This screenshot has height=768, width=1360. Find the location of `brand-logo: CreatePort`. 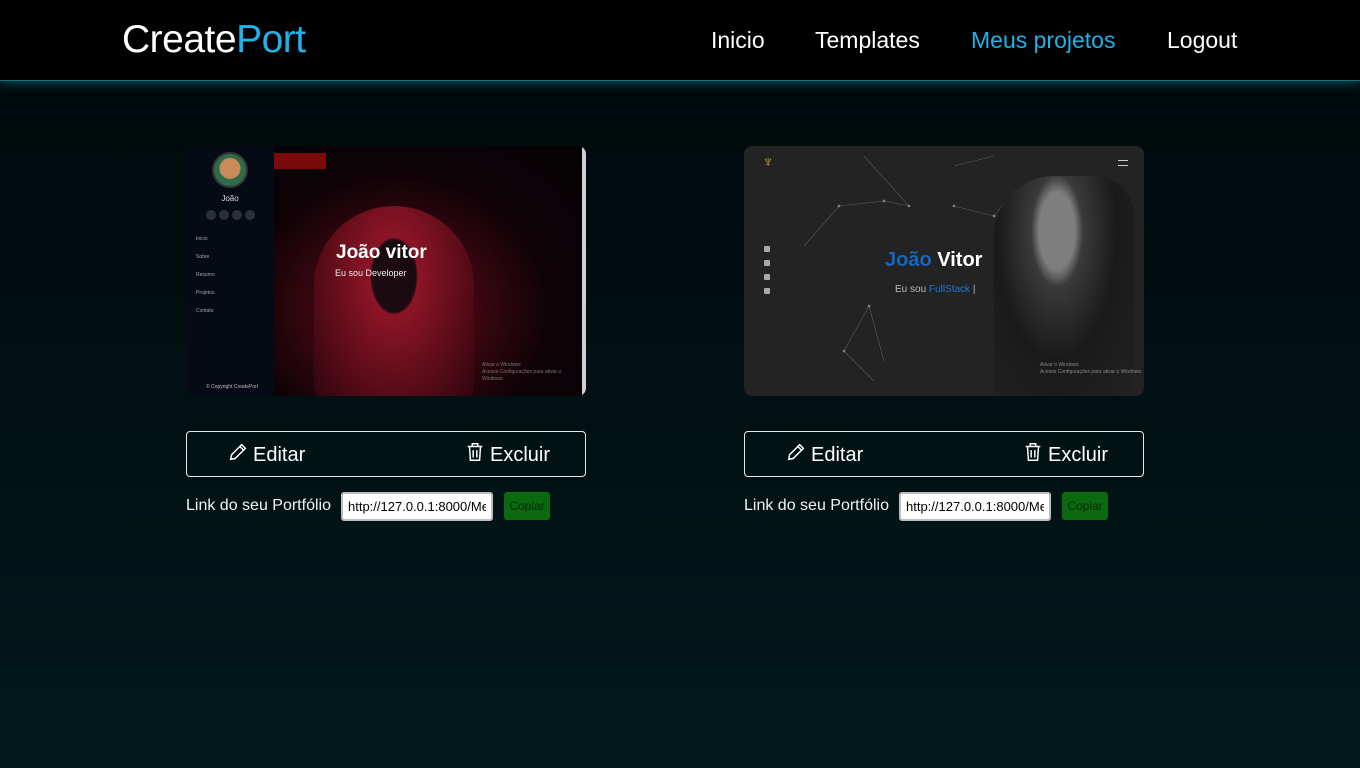

brand-logo: CreatePort is located at coordinates (214, 40).